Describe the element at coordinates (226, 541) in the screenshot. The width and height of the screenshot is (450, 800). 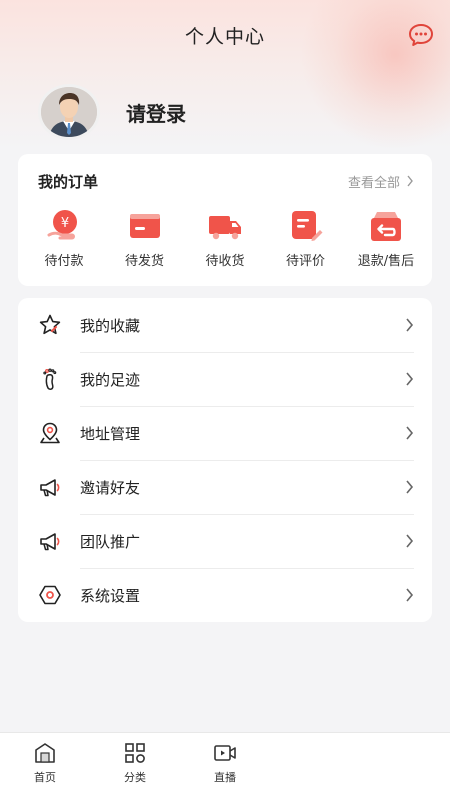
I see `menu-item-team-promotion: 团队推广` at that location.